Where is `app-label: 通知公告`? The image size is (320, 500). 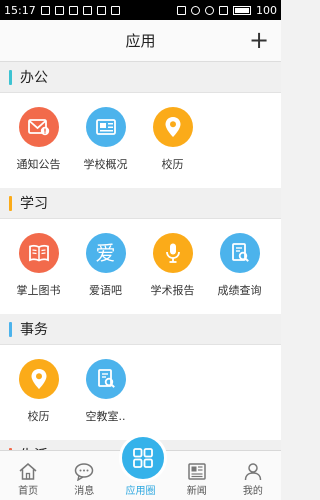 app-label: 通知公告 is located at coordinates (38, 164).